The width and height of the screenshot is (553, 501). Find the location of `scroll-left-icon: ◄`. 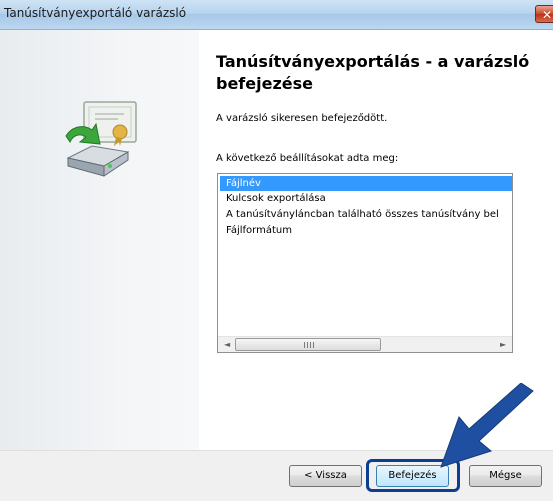

scroll-left-icon: ◄ is located at coordinates (227, 344).